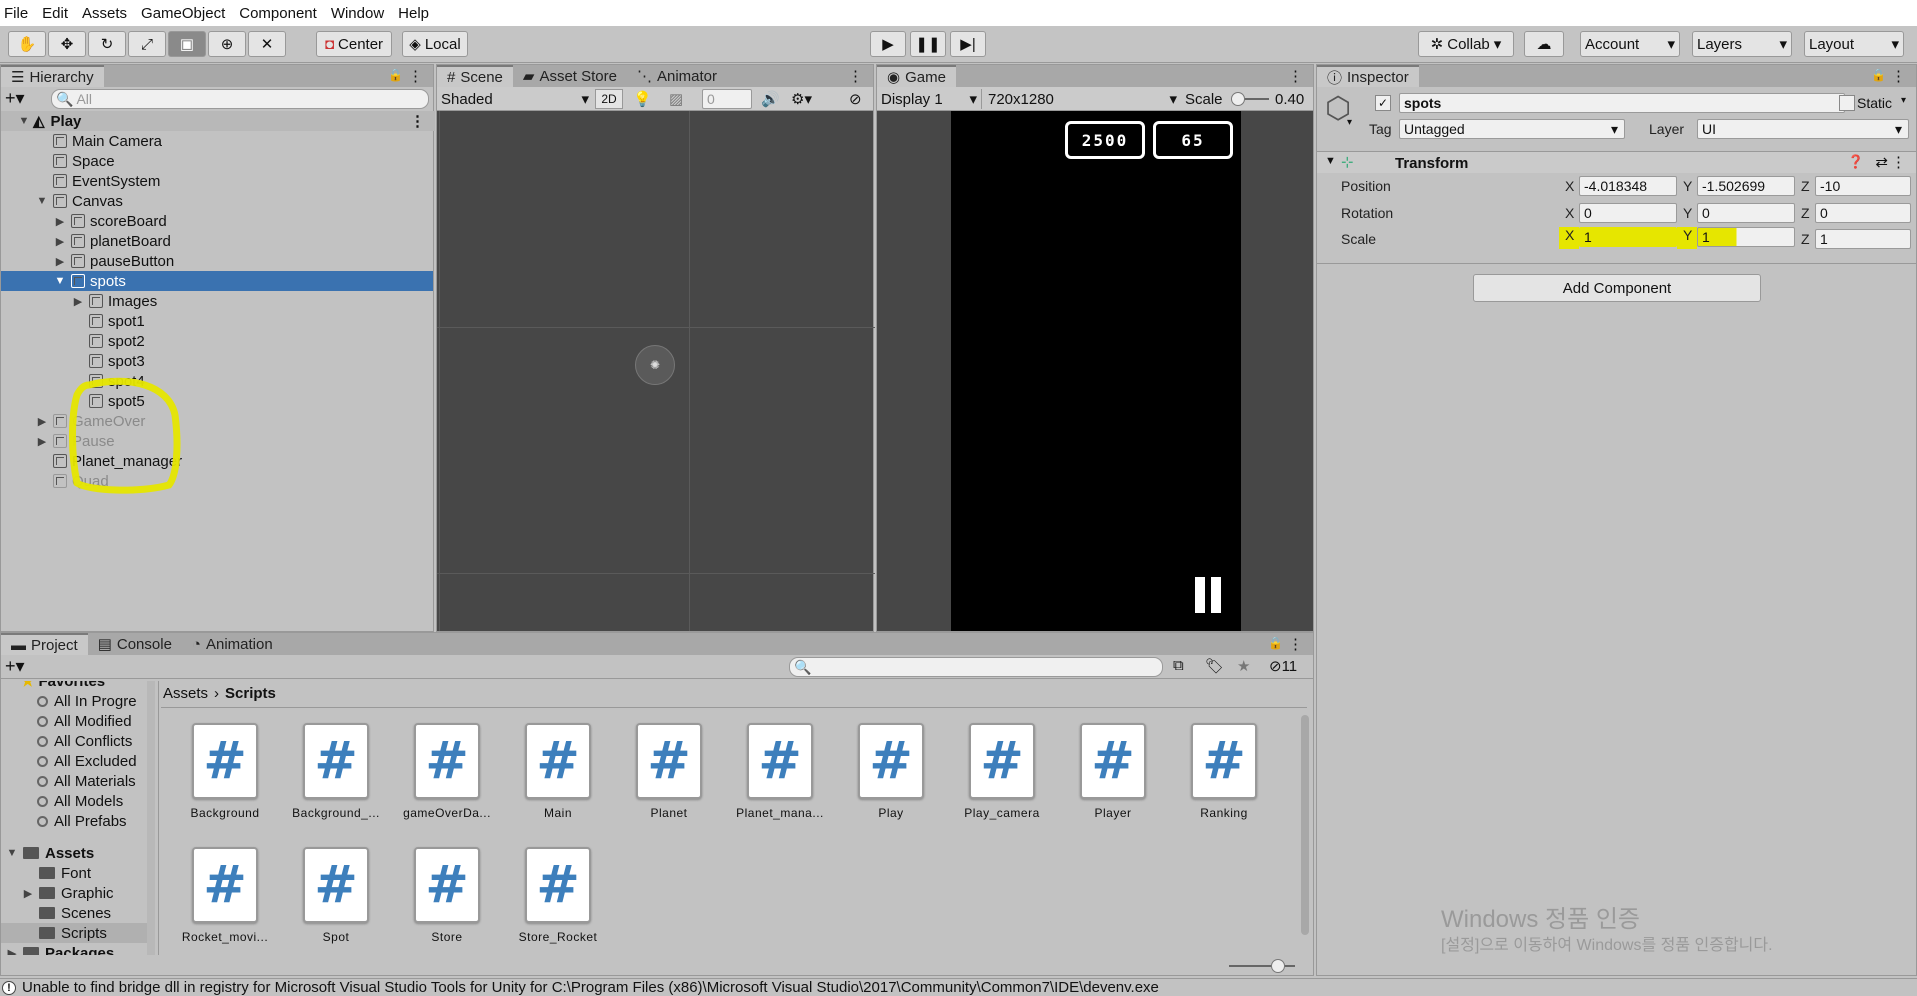 The width and height of the screenshot is (1917, 996). What do you see at coordinates (1368, 76) in the screenshot?
I see `tab-inspector: ⓘ Inspector` at bounding box center [1368, 76].